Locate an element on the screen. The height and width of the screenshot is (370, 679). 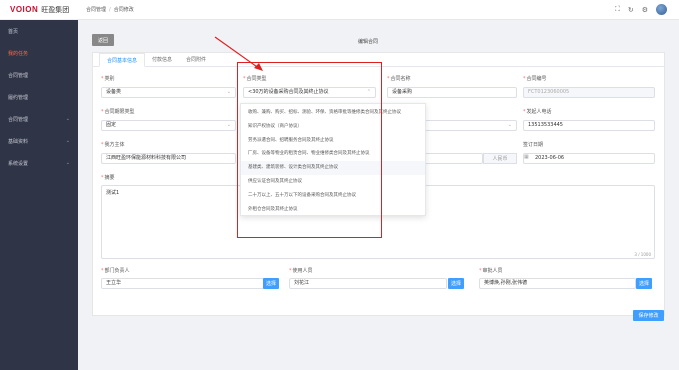
top-icons: ⛶ ↻ ⚙ is located at coordinates (641, 9).